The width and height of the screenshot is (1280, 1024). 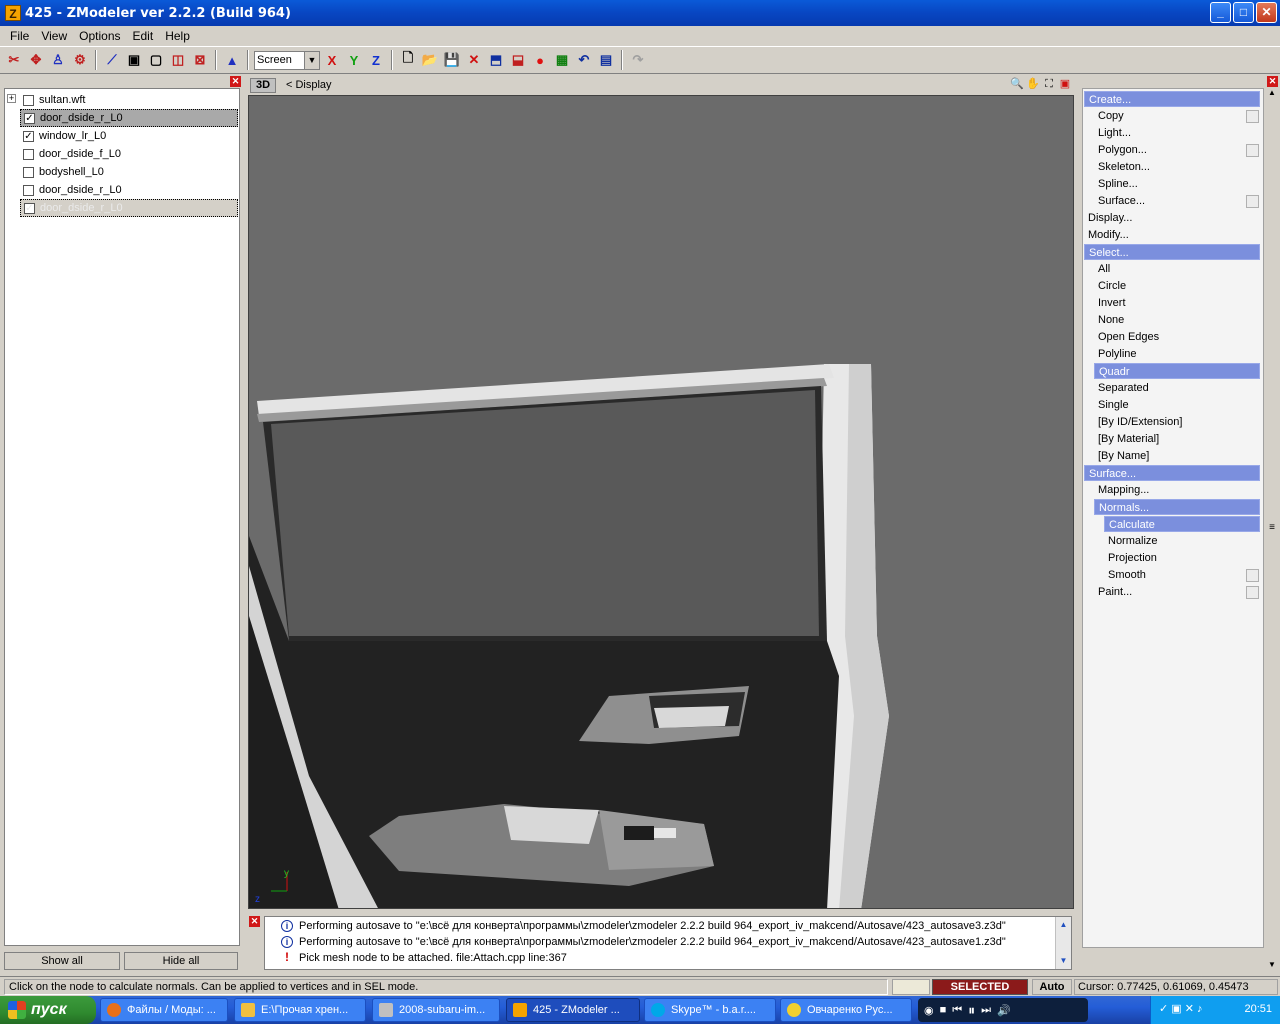 I want to click on minimize-button: _, so click(x=1220, y=12).